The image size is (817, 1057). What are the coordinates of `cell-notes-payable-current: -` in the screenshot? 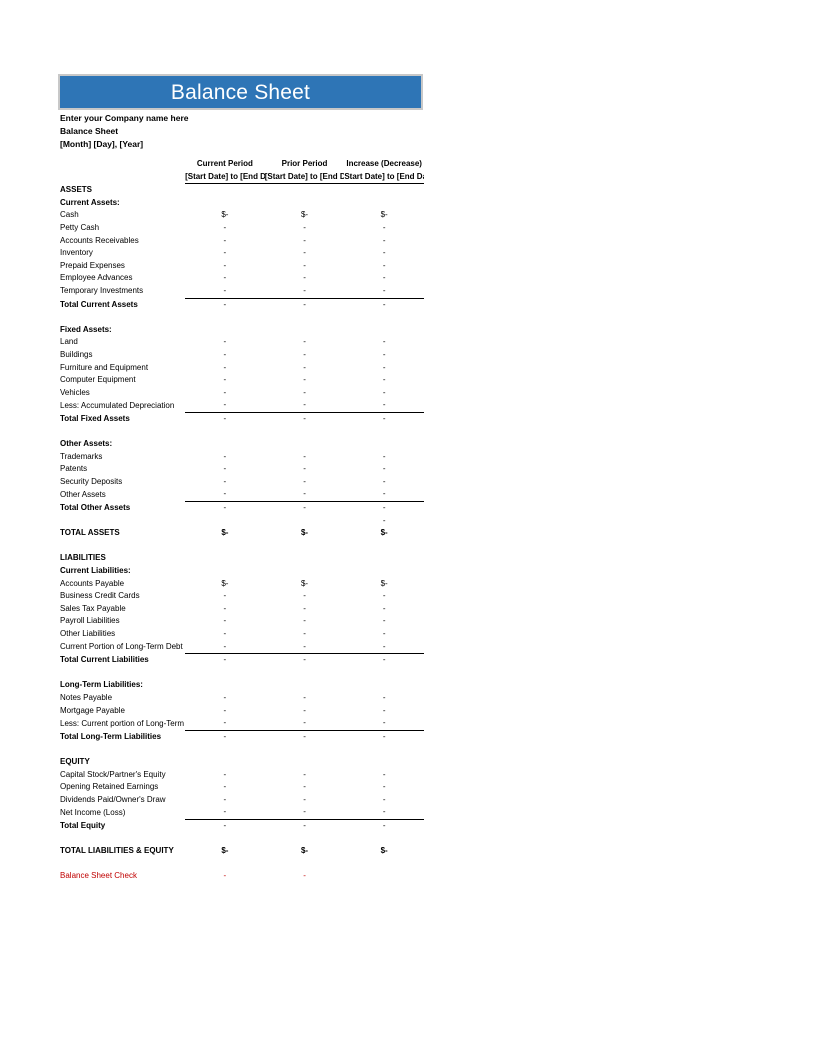 It's located at (225, 698).